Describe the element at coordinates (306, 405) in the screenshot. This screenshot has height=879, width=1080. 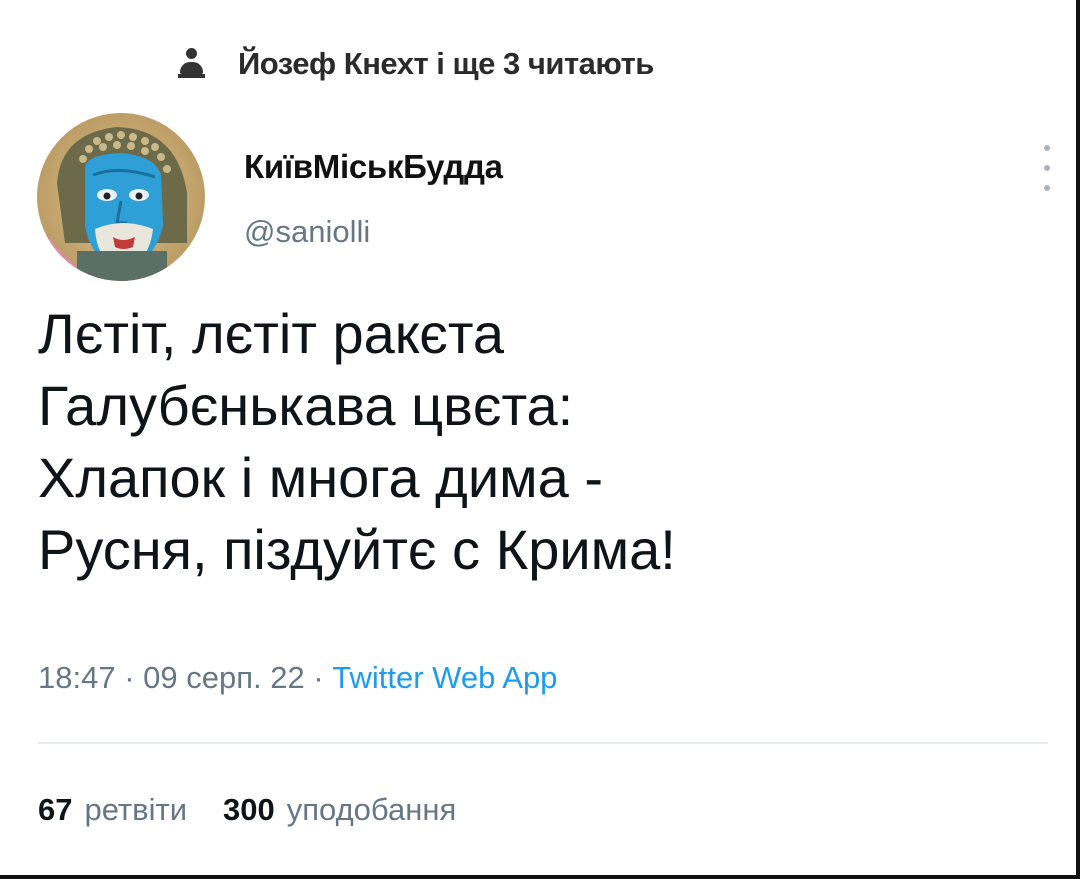
I see `tweet-line: Галубєнькава цвєта:` at that location.